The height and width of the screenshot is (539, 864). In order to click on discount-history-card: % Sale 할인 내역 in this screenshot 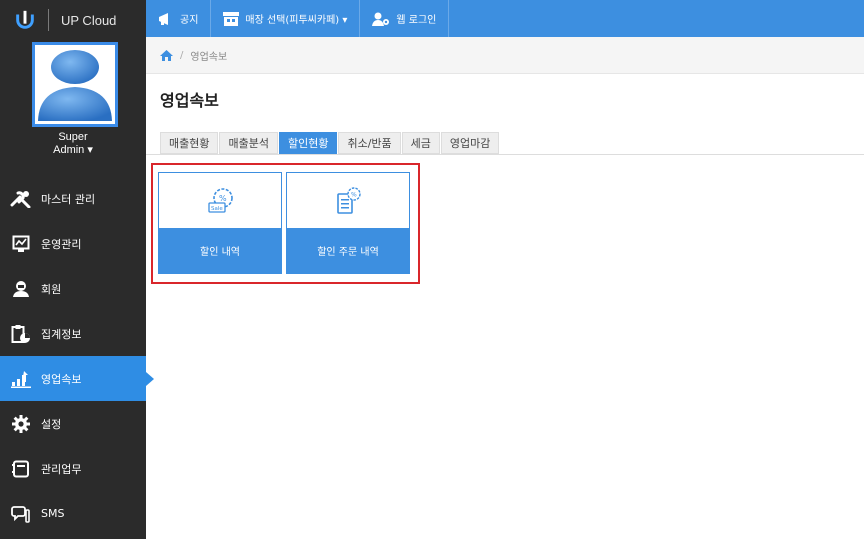, I will do `click(220, 223)`.